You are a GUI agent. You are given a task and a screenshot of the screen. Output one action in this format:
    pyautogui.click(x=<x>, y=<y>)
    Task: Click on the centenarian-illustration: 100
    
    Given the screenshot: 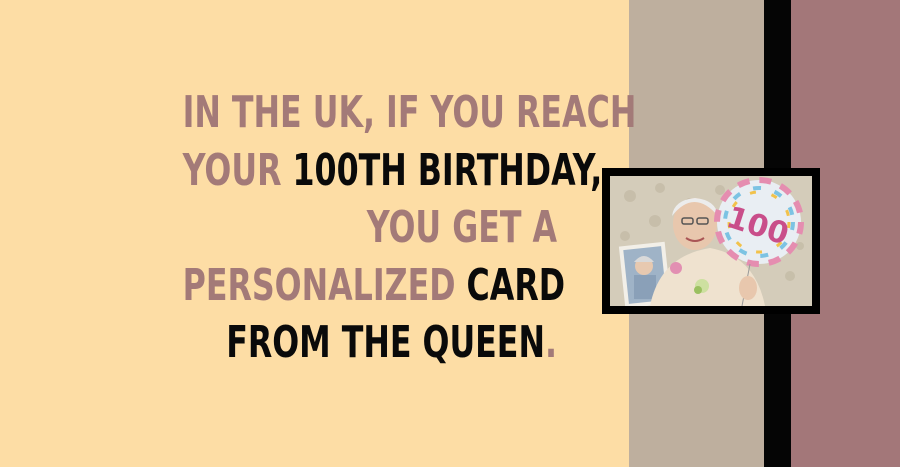 What is the action you would take?
    pyautogui.click(x=711, y=241)
    